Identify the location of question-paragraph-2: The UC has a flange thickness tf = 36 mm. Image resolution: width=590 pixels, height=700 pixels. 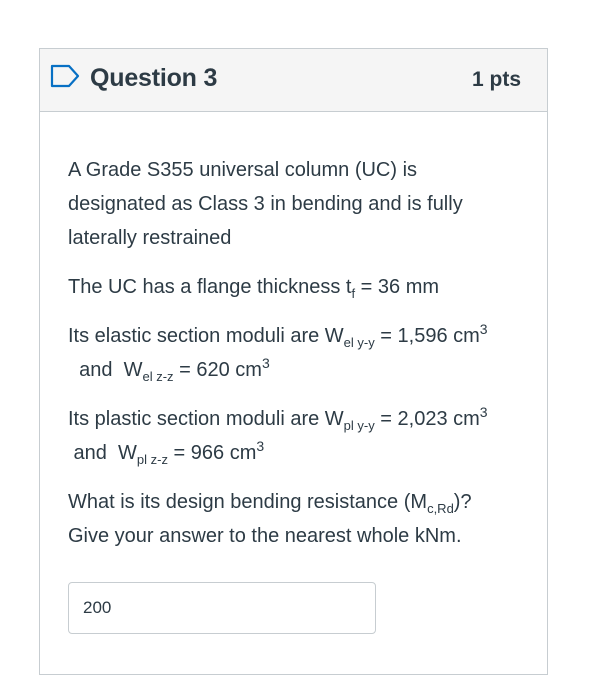
(293, 287).